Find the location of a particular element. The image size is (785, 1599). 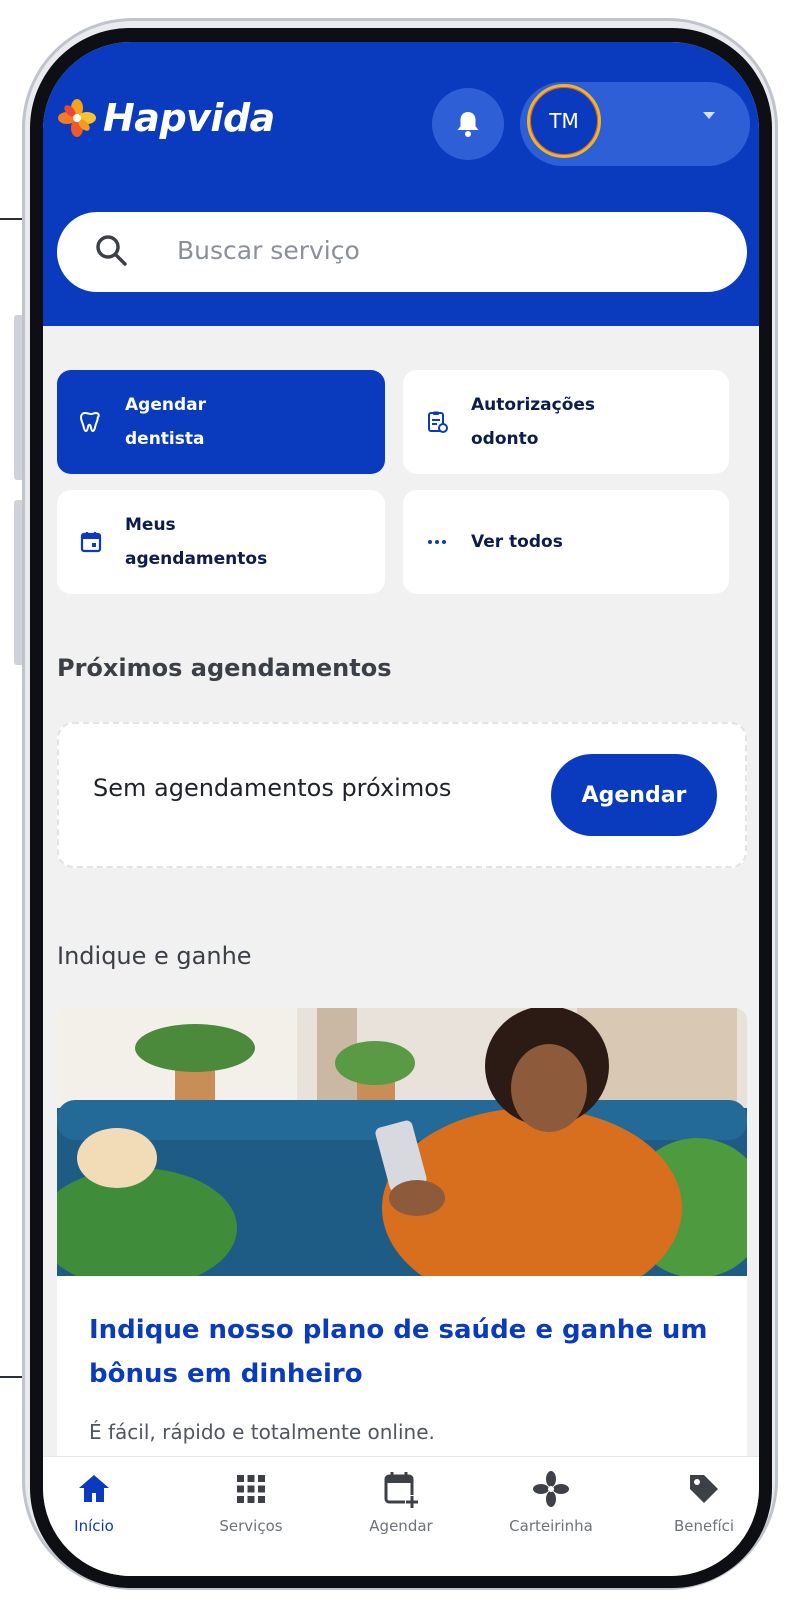

brand-name: Hapvida is located at coordinates (189, 118).